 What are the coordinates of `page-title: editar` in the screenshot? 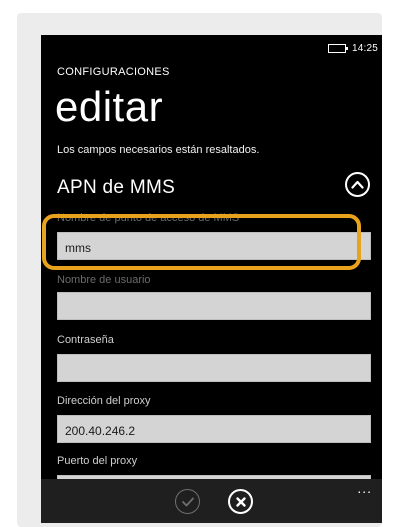 It's located at (109, 106).